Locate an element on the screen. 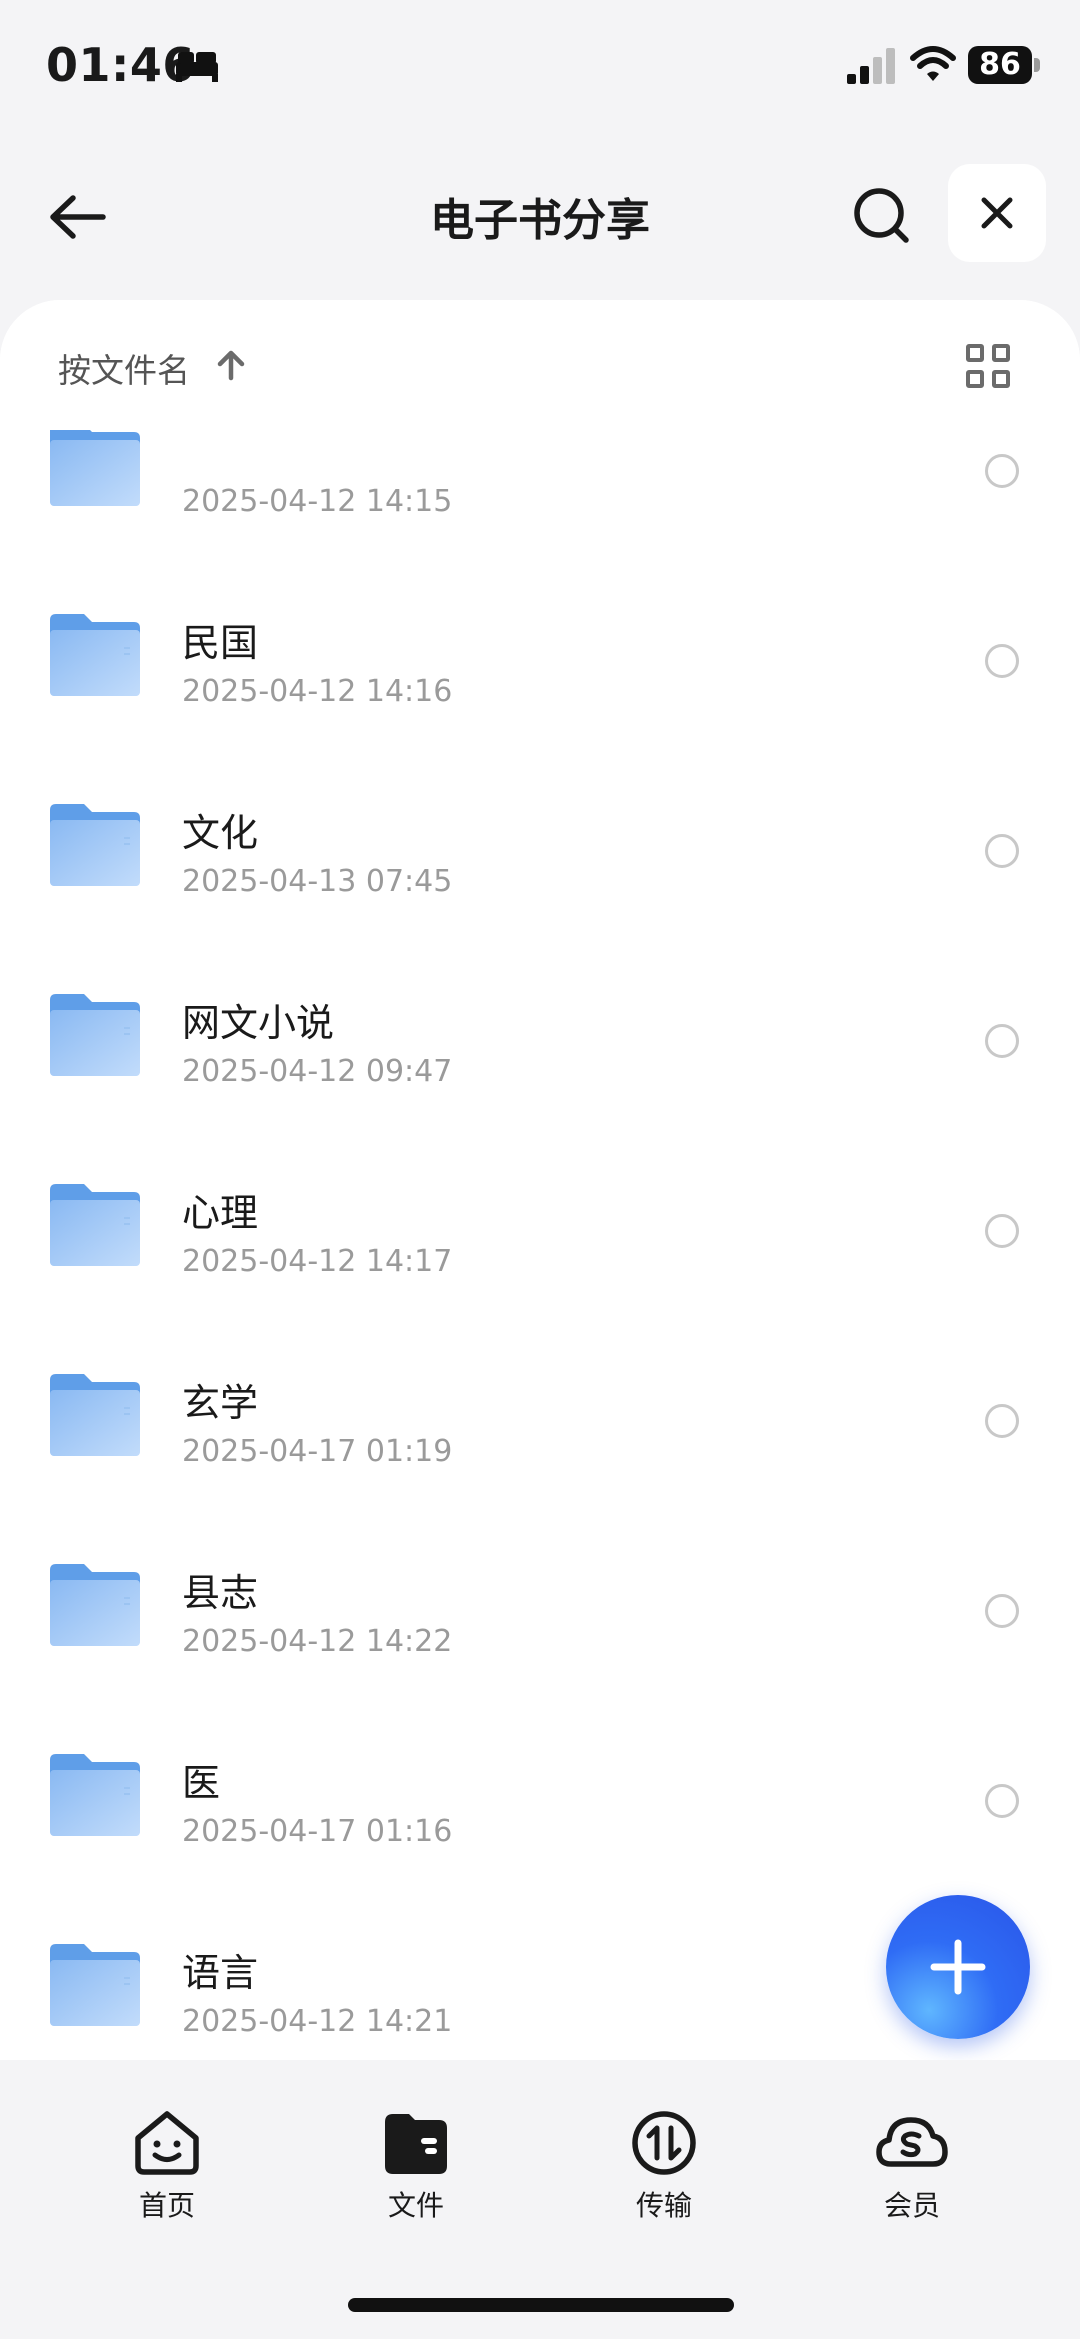  nav-files-label: 文件 is located at coordinates (415, 2205).